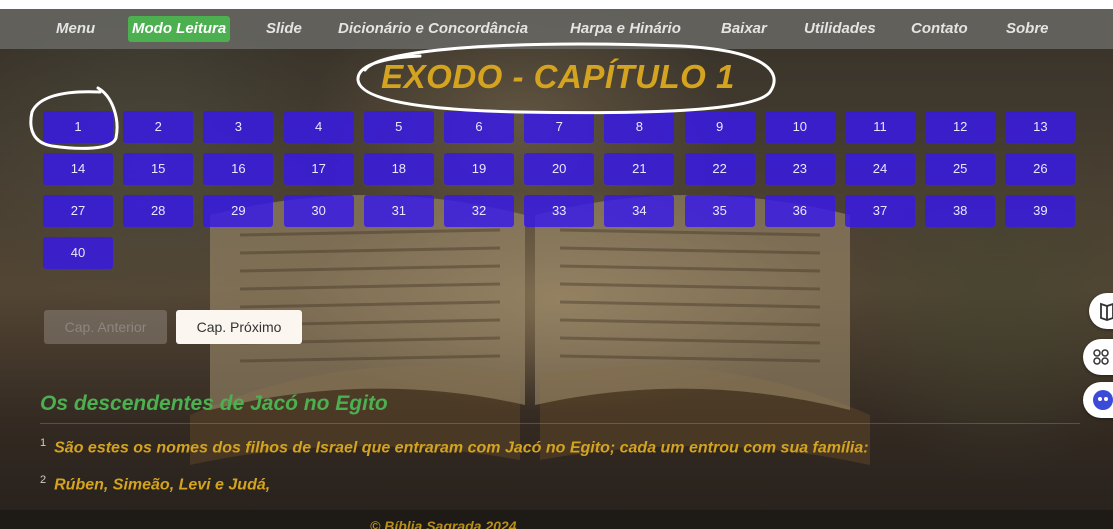  Describe the element at coordinates (1101, 357) in the screenshot. I see `apps-grid-icon` at that location.